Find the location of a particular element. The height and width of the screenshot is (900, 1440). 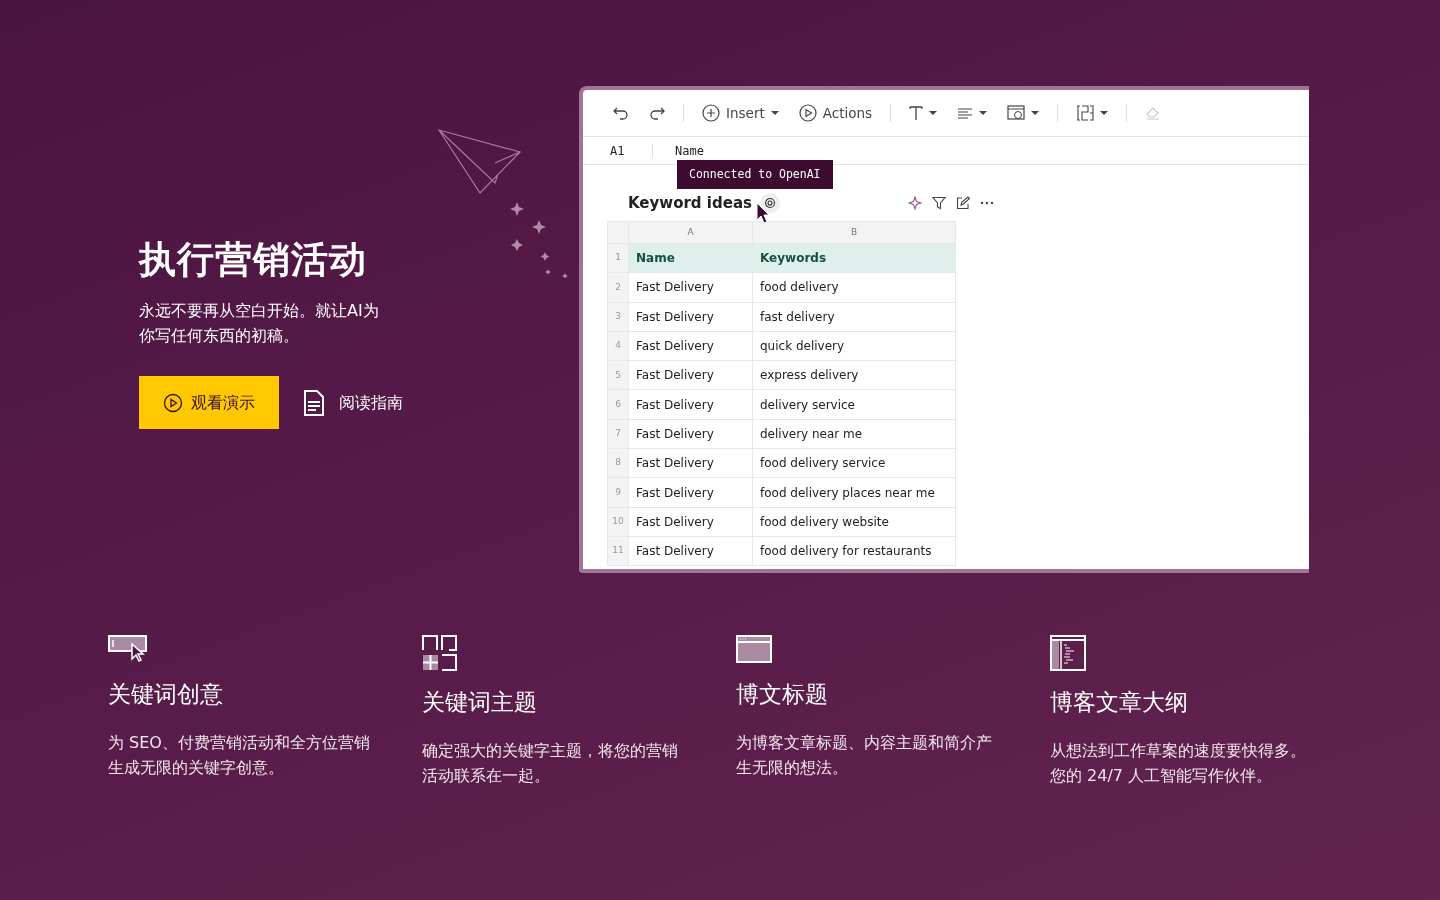

input-cursor-icon is located at coordinates (128, 649).